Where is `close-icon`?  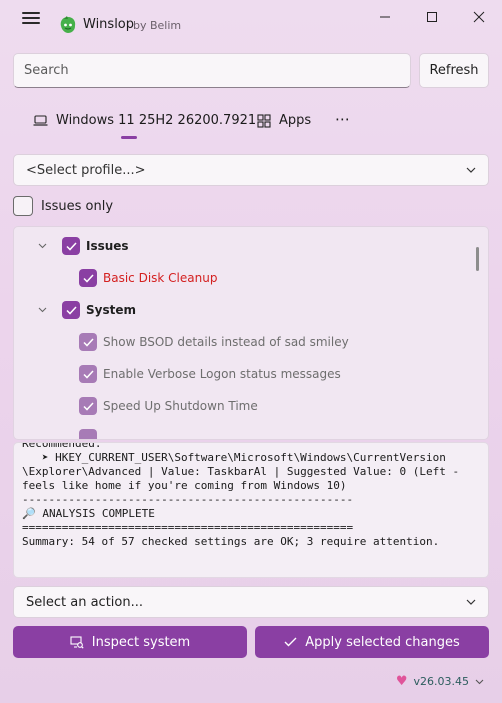
close-icon is located at coordinates (479, 17).